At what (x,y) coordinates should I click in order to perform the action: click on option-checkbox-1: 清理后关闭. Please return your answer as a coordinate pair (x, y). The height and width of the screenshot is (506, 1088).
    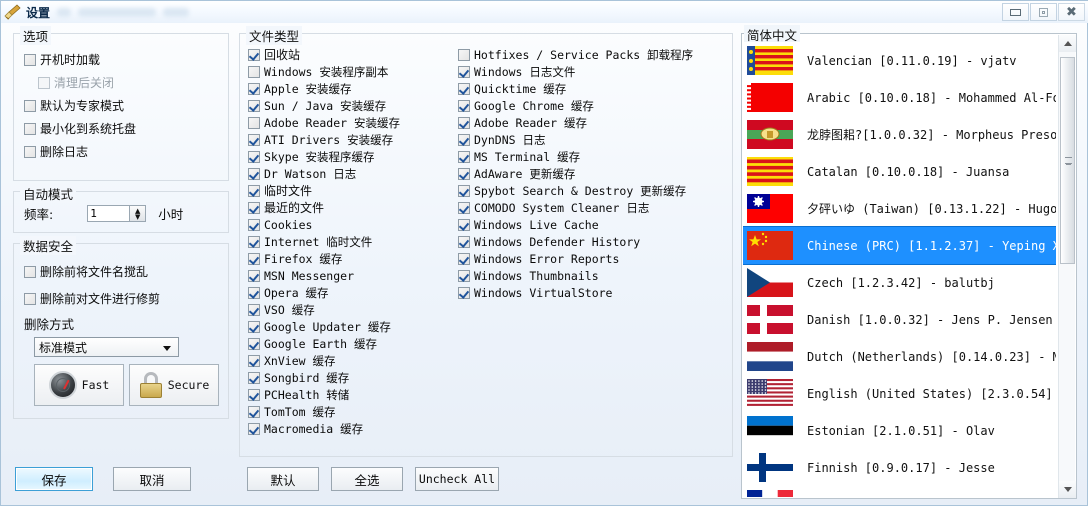
    Looking at the image, I should click on (80, 82).